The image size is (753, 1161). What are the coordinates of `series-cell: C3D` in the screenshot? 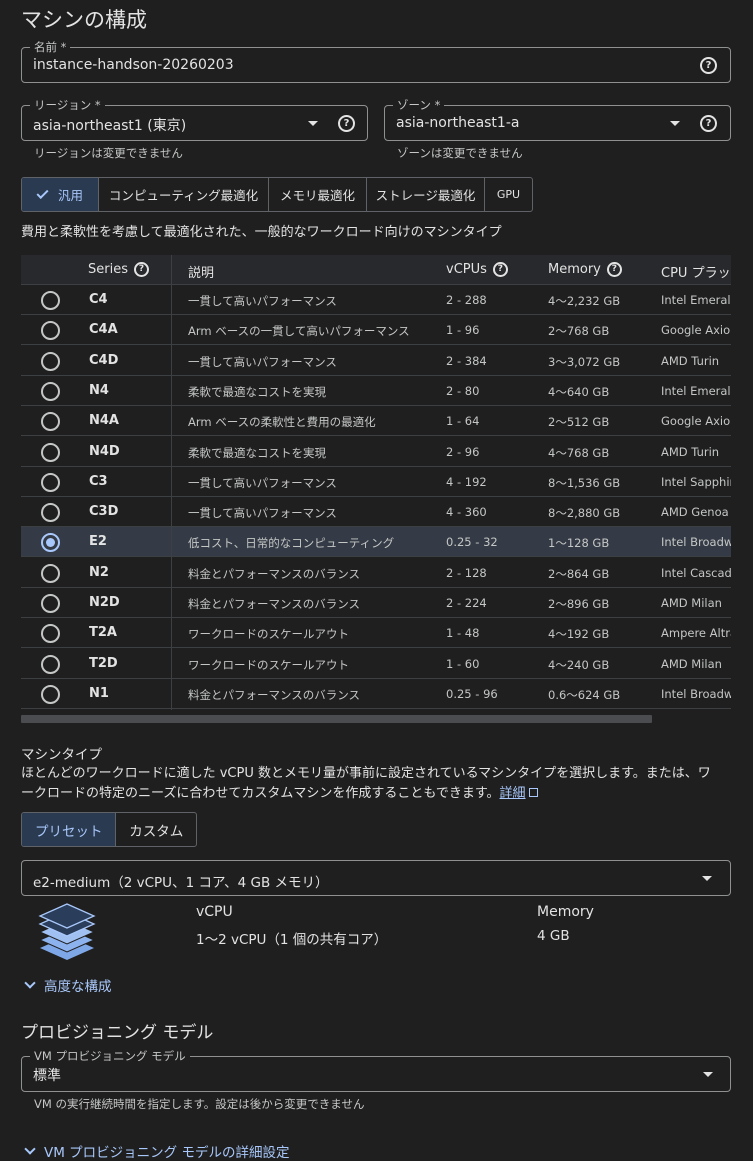 It's located at (104, 512).